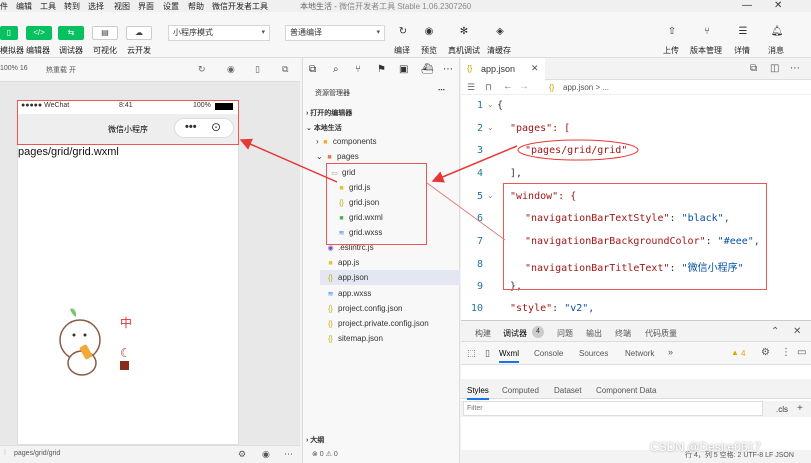  Describe the element at coordinates (623, 333) in the screenshot. I see `tab-terminal: 终端` at that location.